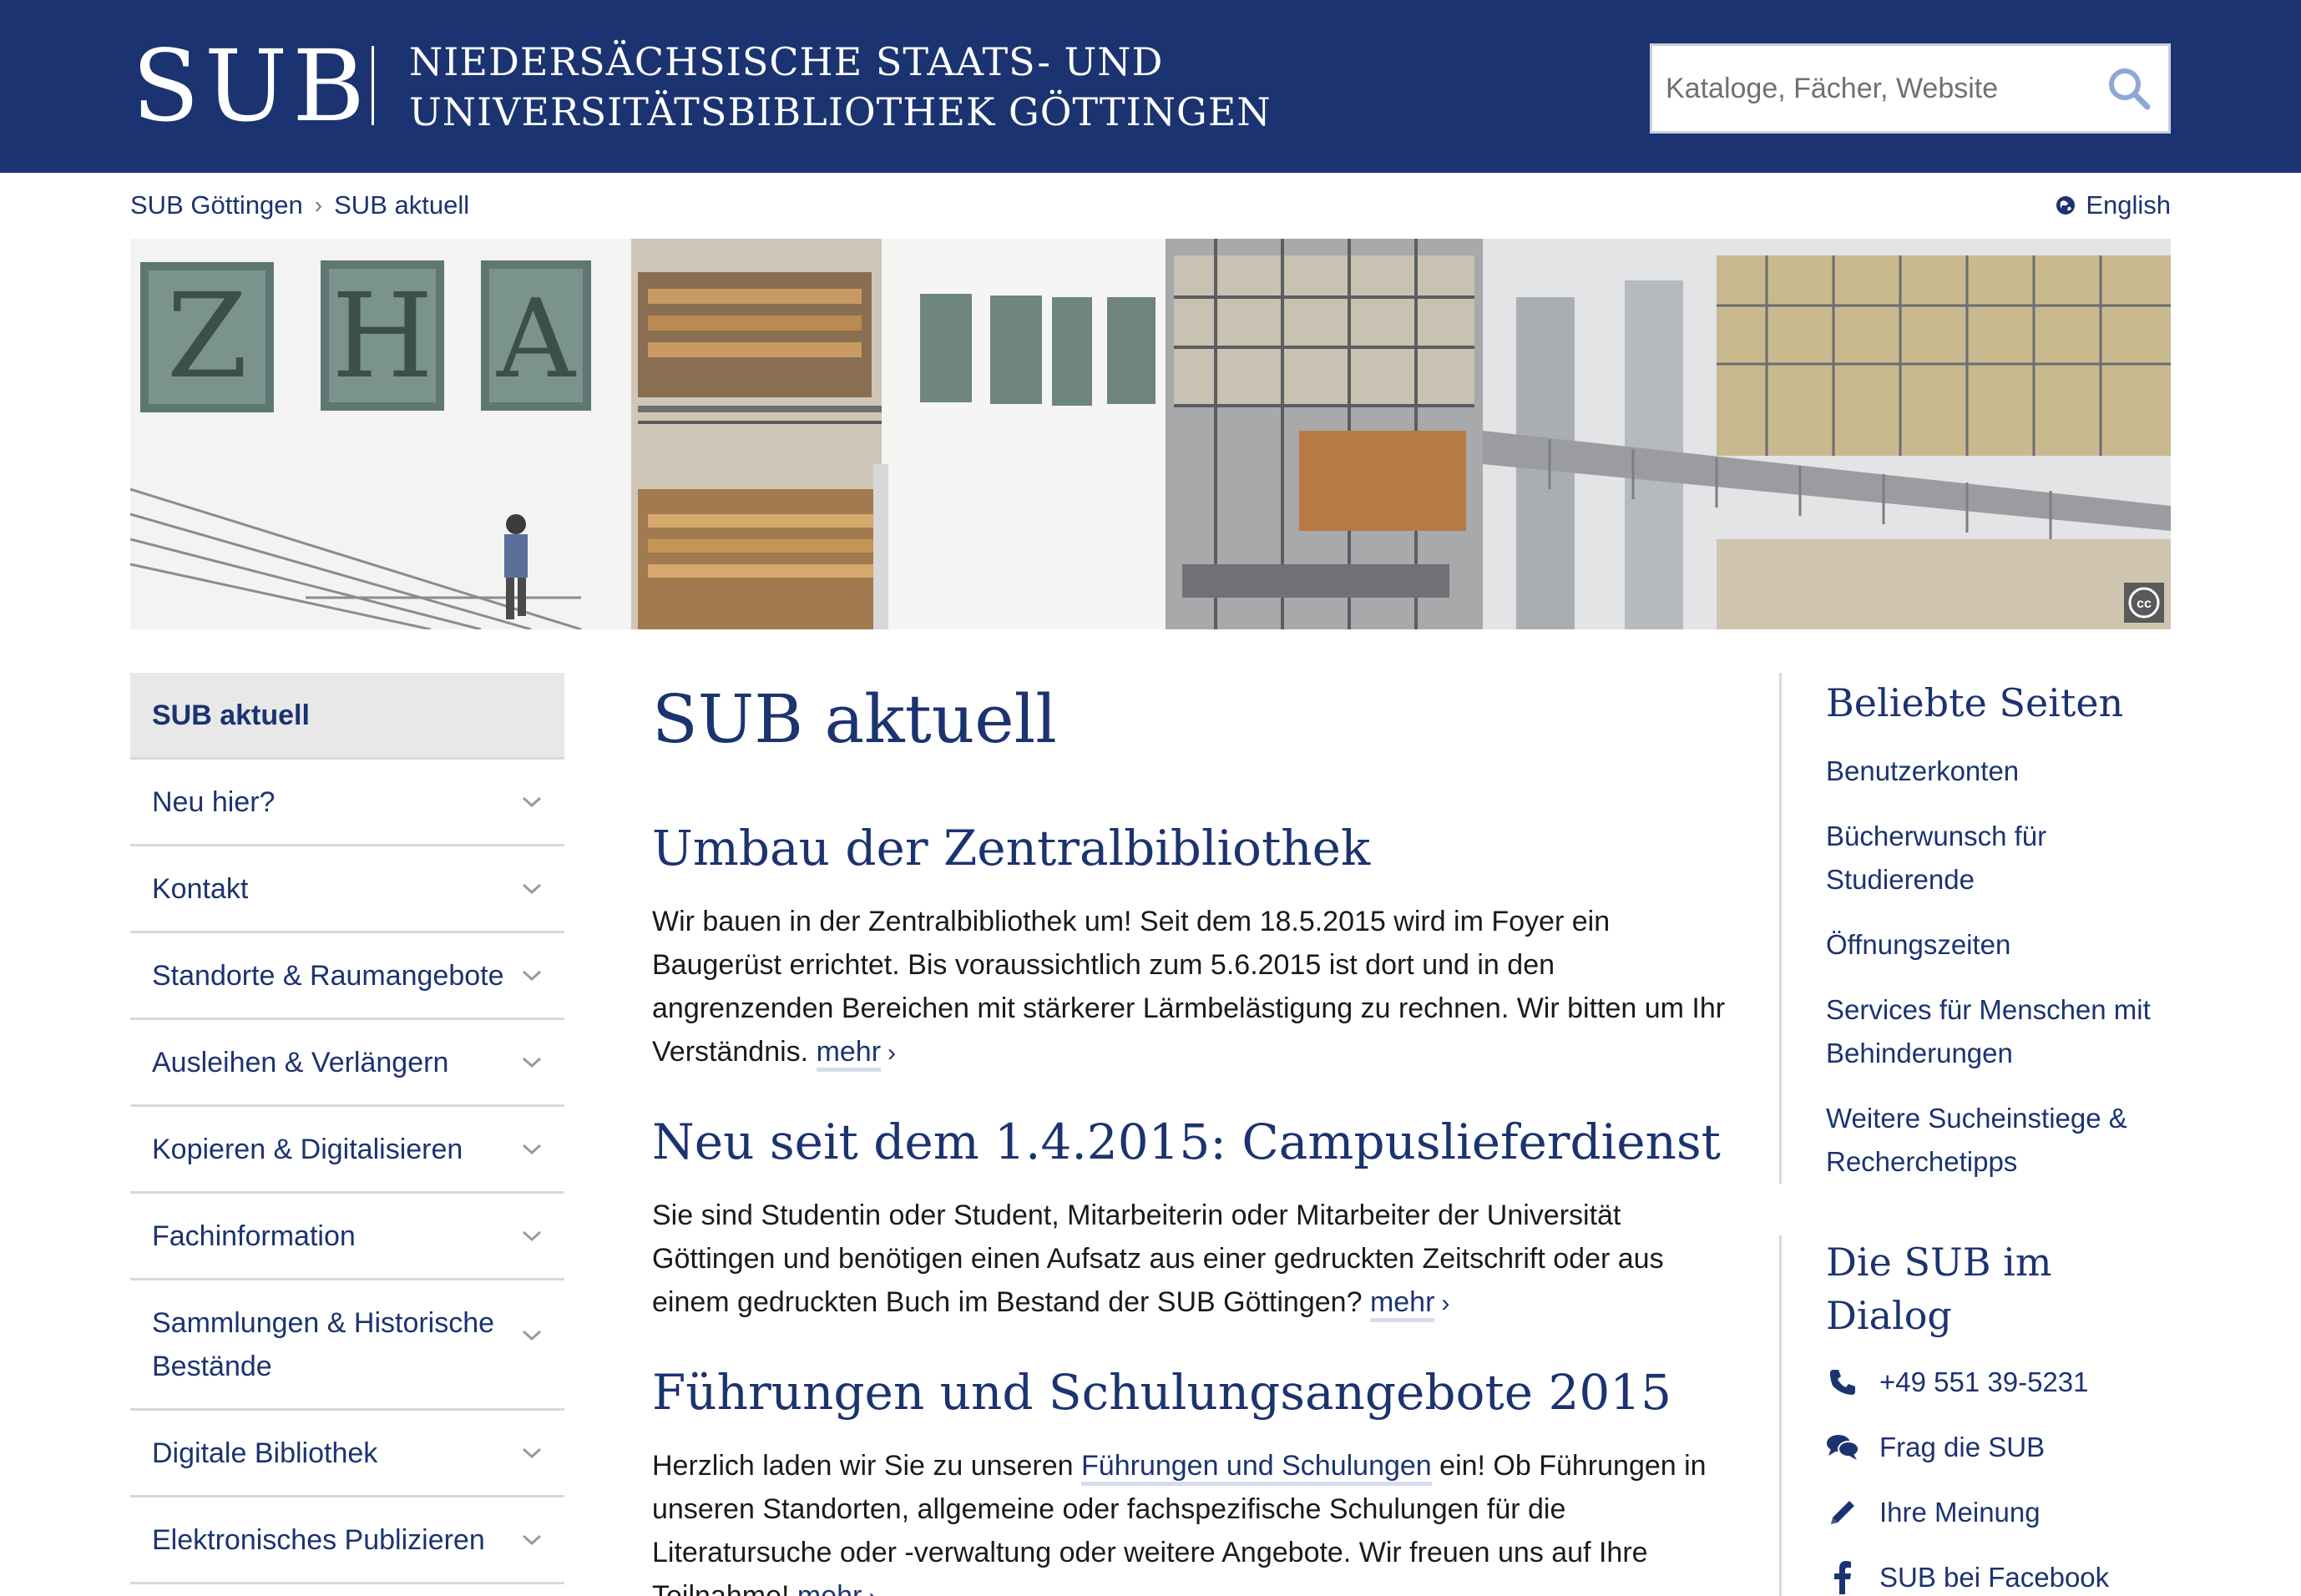 The height and width of the screenshot is (1596, 2301). I want to click on breadcrumb-item-current: SUB aktuell, so click(401, 205).